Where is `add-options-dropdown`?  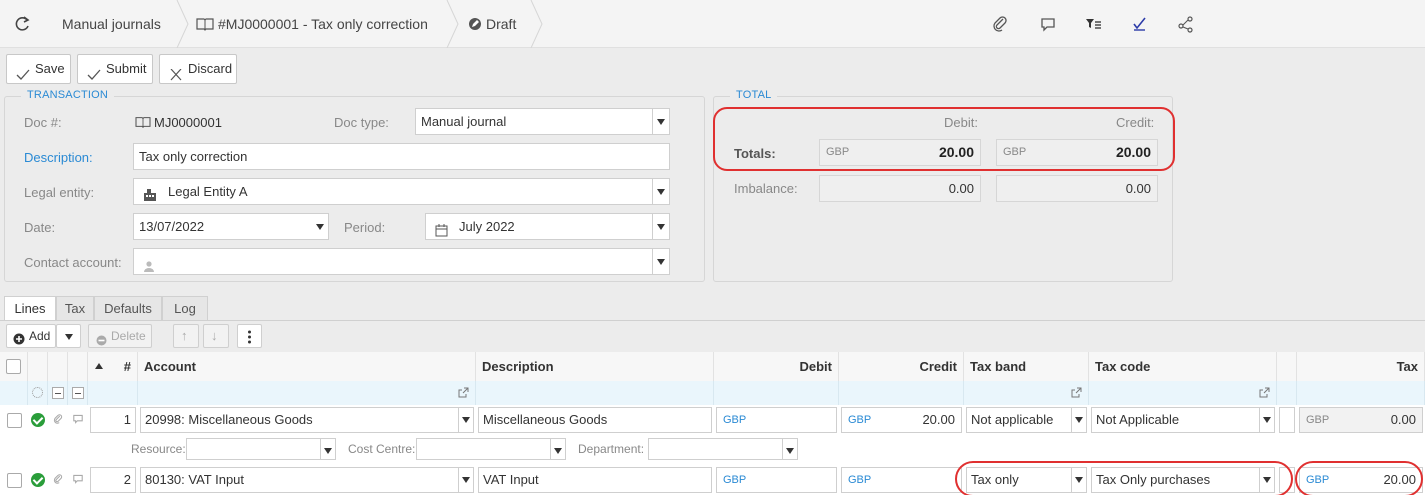 add-options-dropdown is located at coordinates (68, 336).